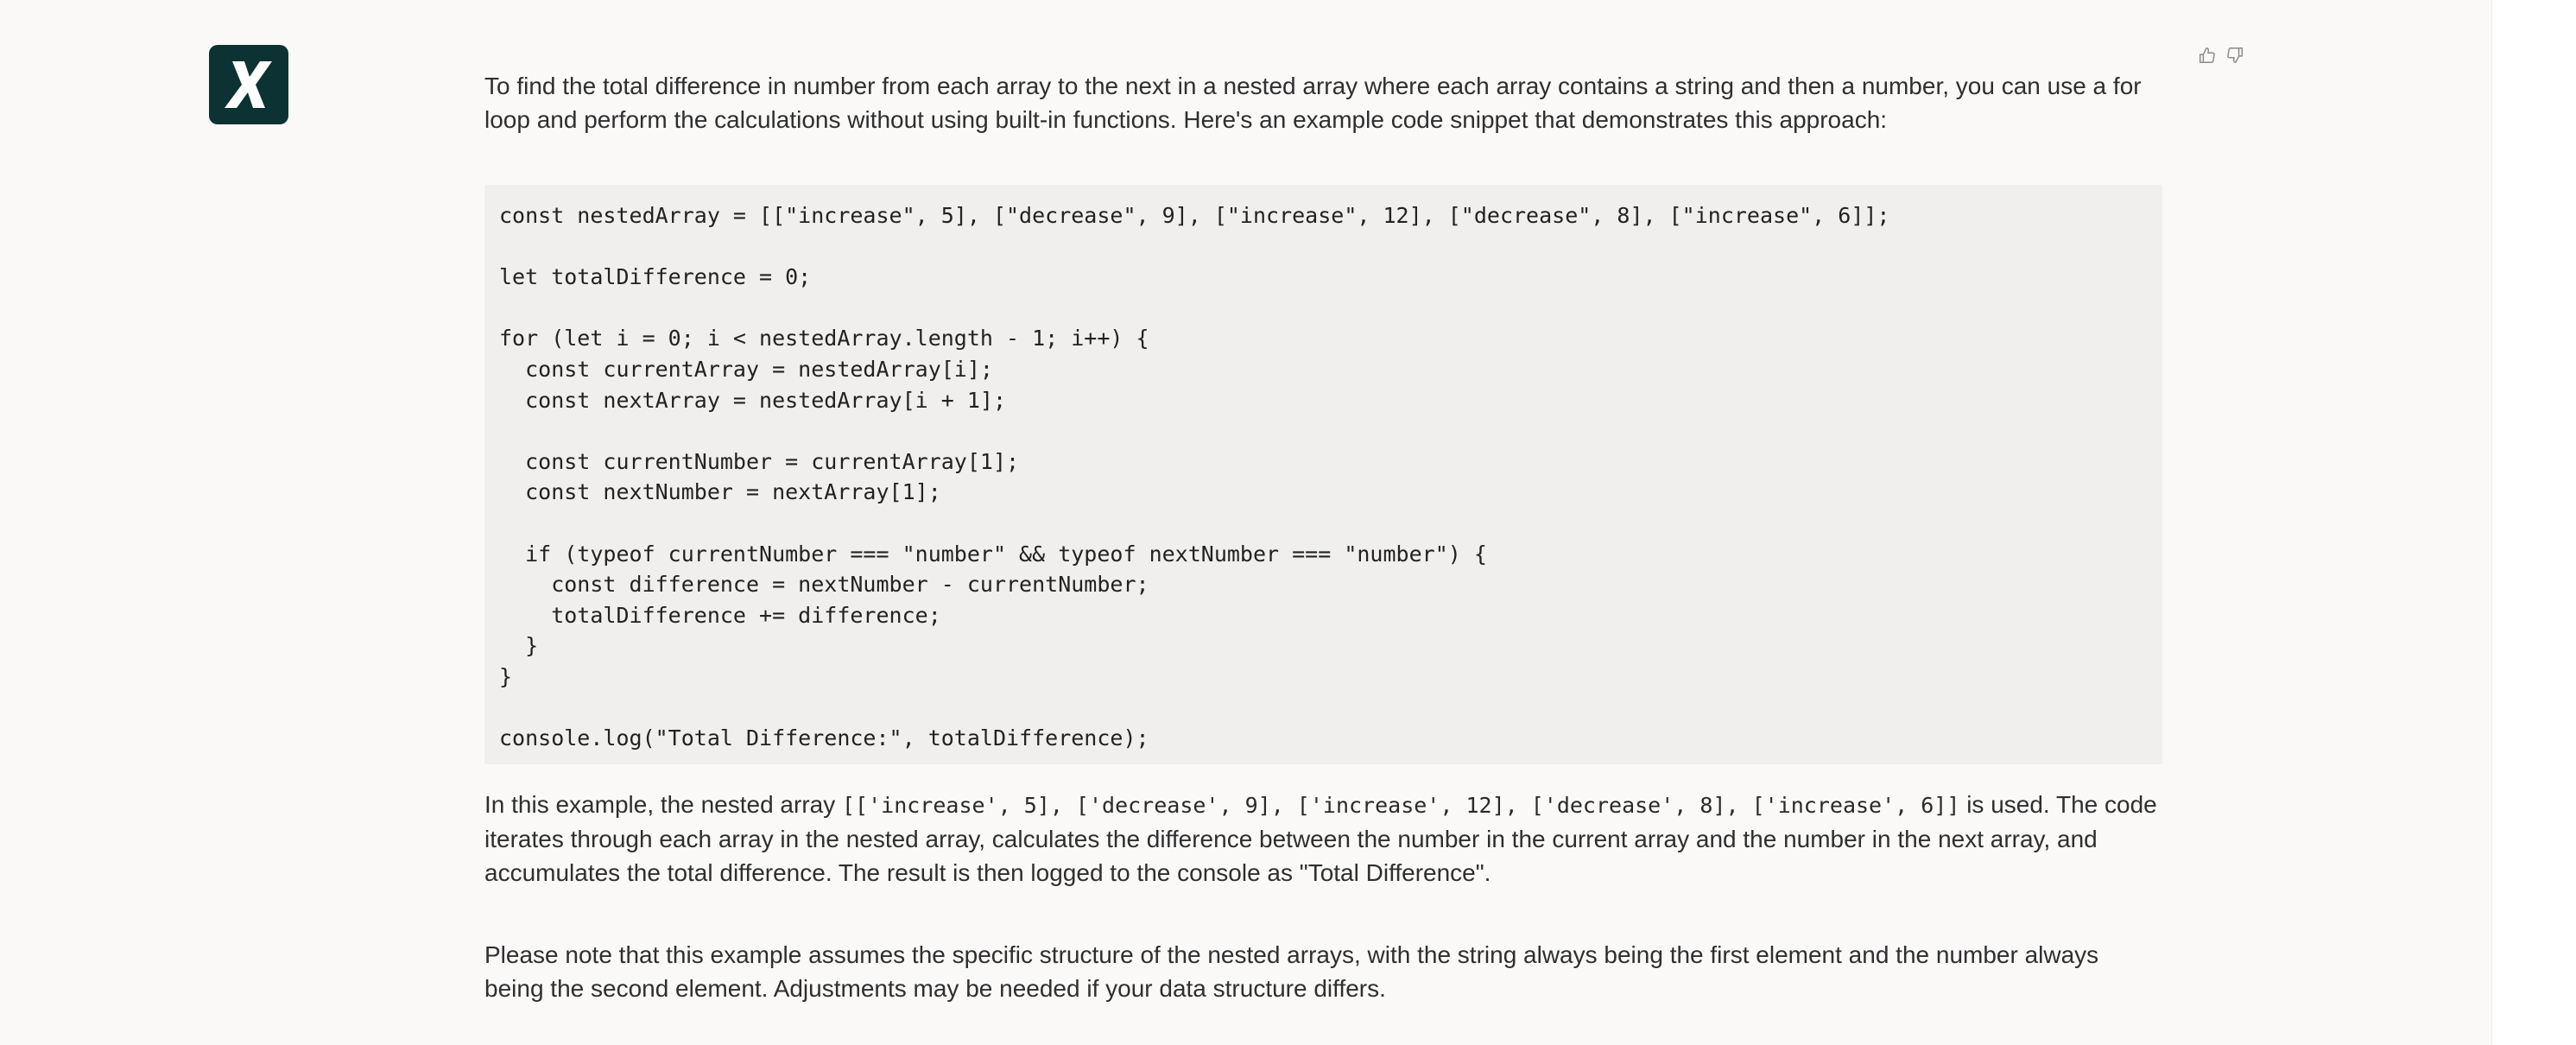 Image resolution: width=2576 pixels, height=1045 pixels. Describe the element at coordinates (2221, 56) in the screenshot. I see `feedback-controls` at that location.